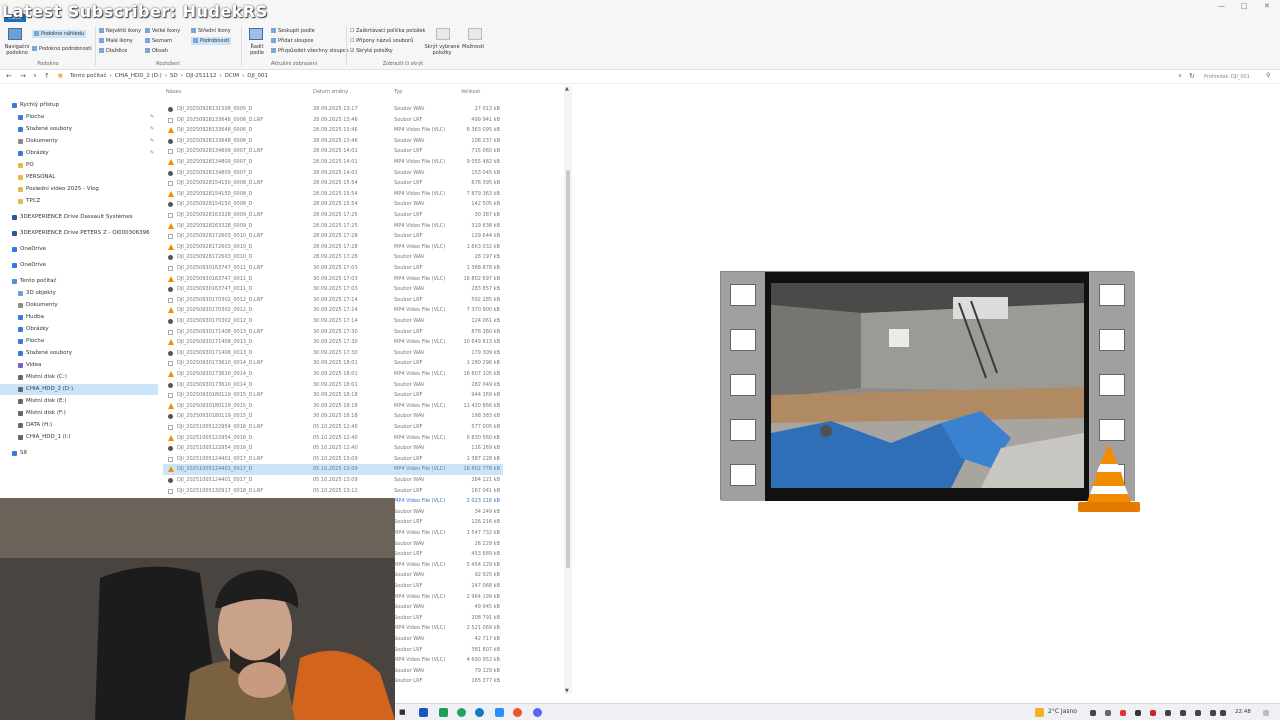 The width and height of the screenshot is (1280, 720). Describe the element at coordinates (138, 76) in the screenshot. I see `breadcrumb-item: CHIA_HDD_2 (D:)` at that location.